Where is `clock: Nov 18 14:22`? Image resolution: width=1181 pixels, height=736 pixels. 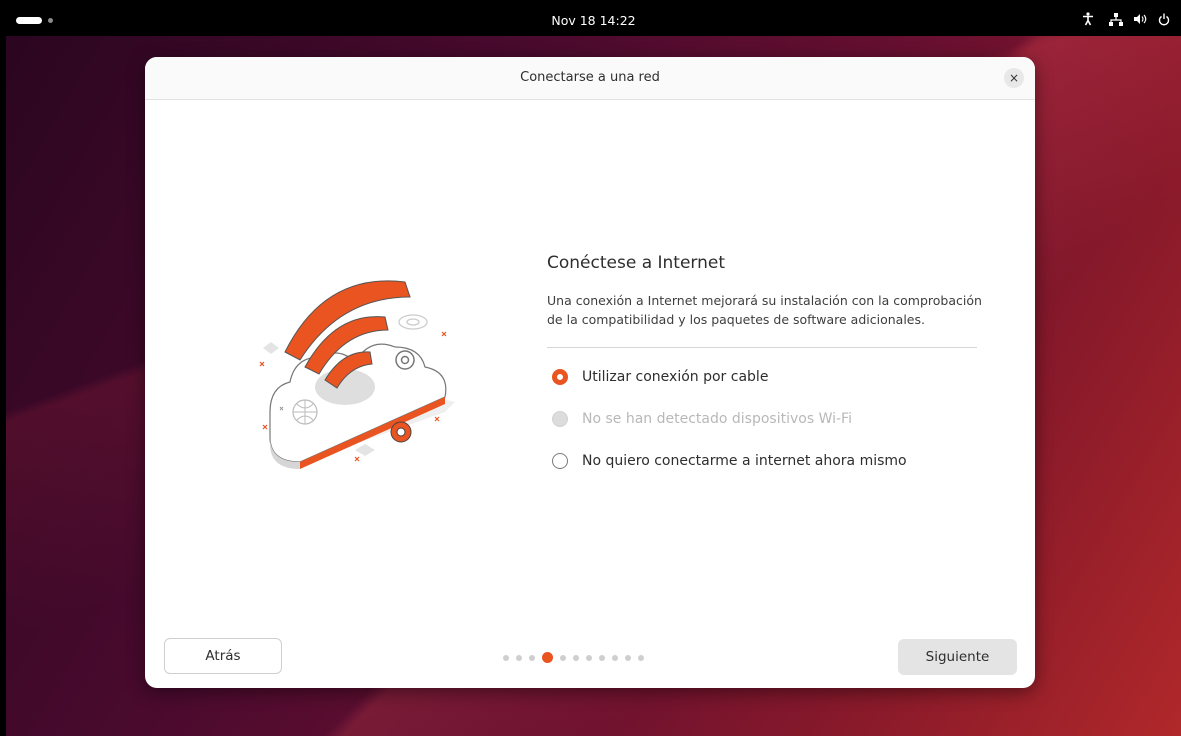
clock: Nov 18 14:22 is located at coordinates (593, 20).